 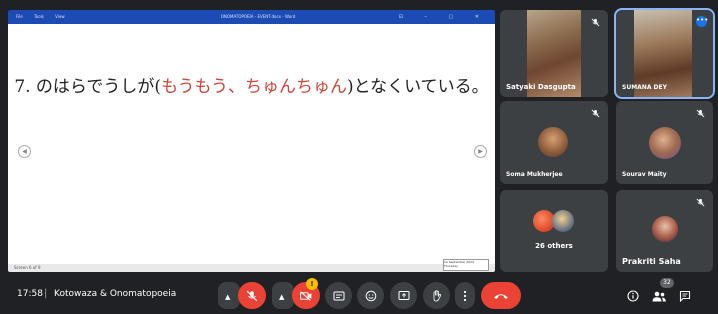 I want to click on more-vert-icon, so click(x=465, y=295).